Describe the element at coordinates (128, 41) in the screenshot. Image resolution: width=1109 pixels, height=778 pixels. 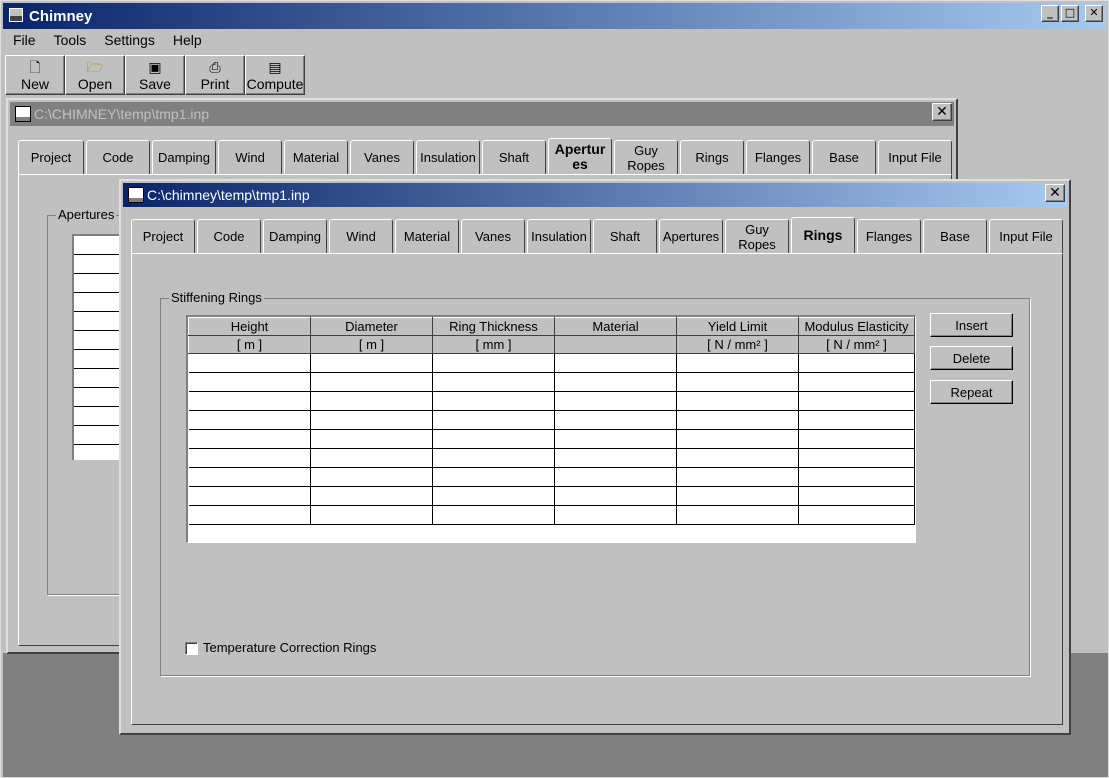
I see `menu-settings: Settings` at that location.